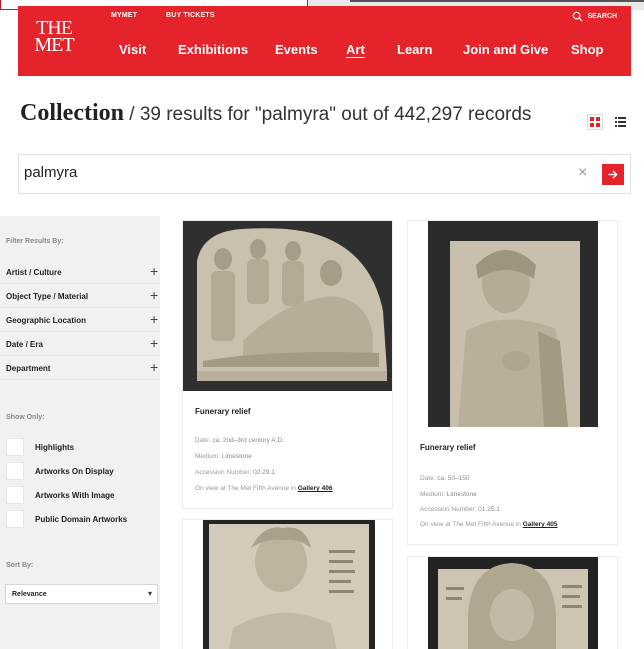 This screenshot has height=649, width=644. I want to click on nav-exhibitions: Exhibitions, so click(213, 49).